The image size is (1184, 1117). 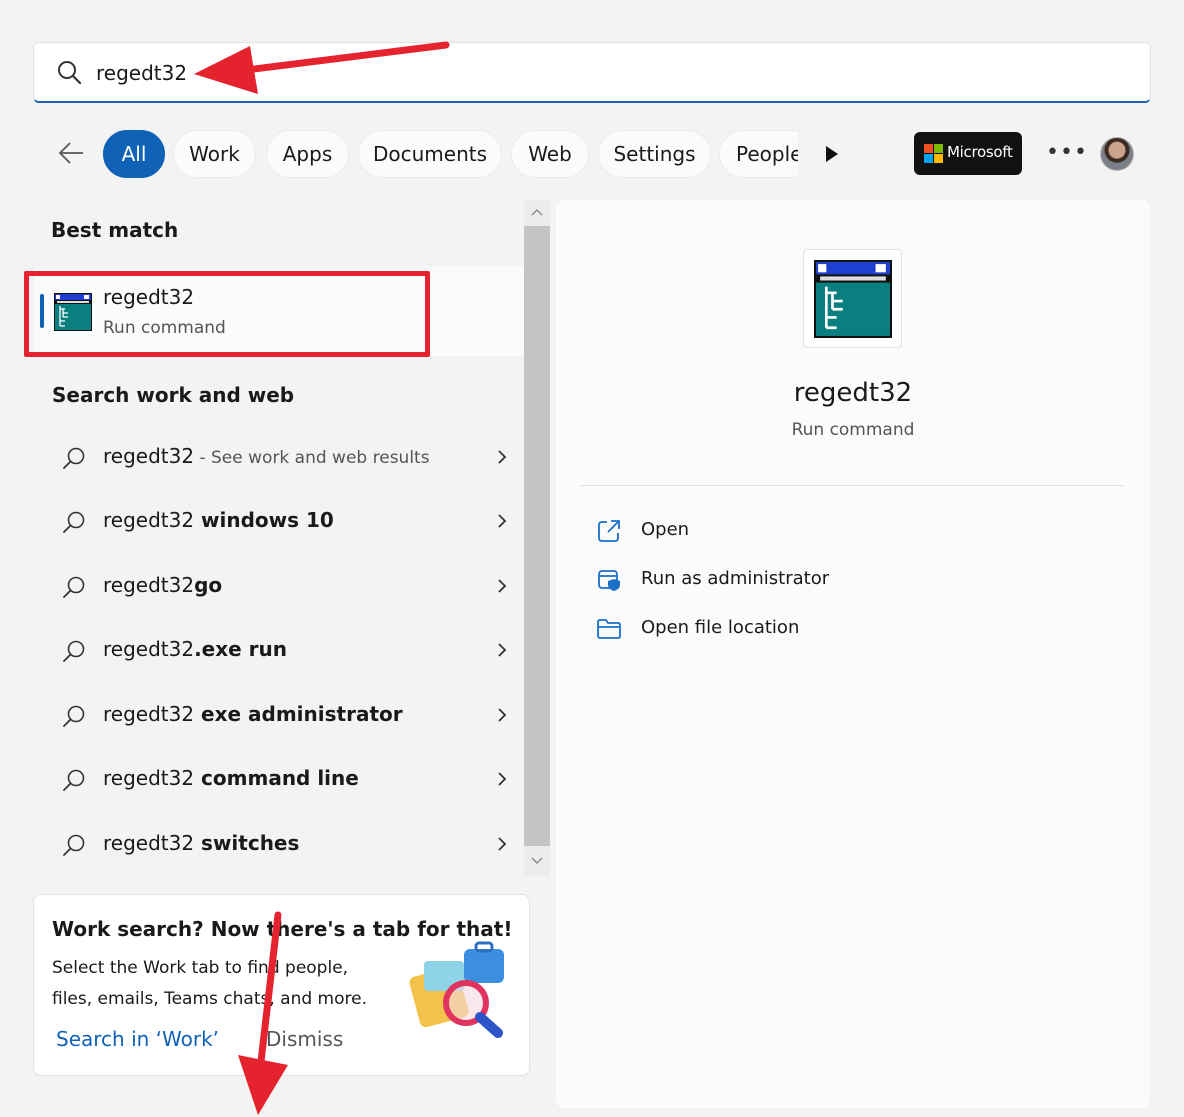 What do you see at coordinates (735, 578) in the screenshot?
I see `action-label: Run as administrator` at bounding box center [735, 578].